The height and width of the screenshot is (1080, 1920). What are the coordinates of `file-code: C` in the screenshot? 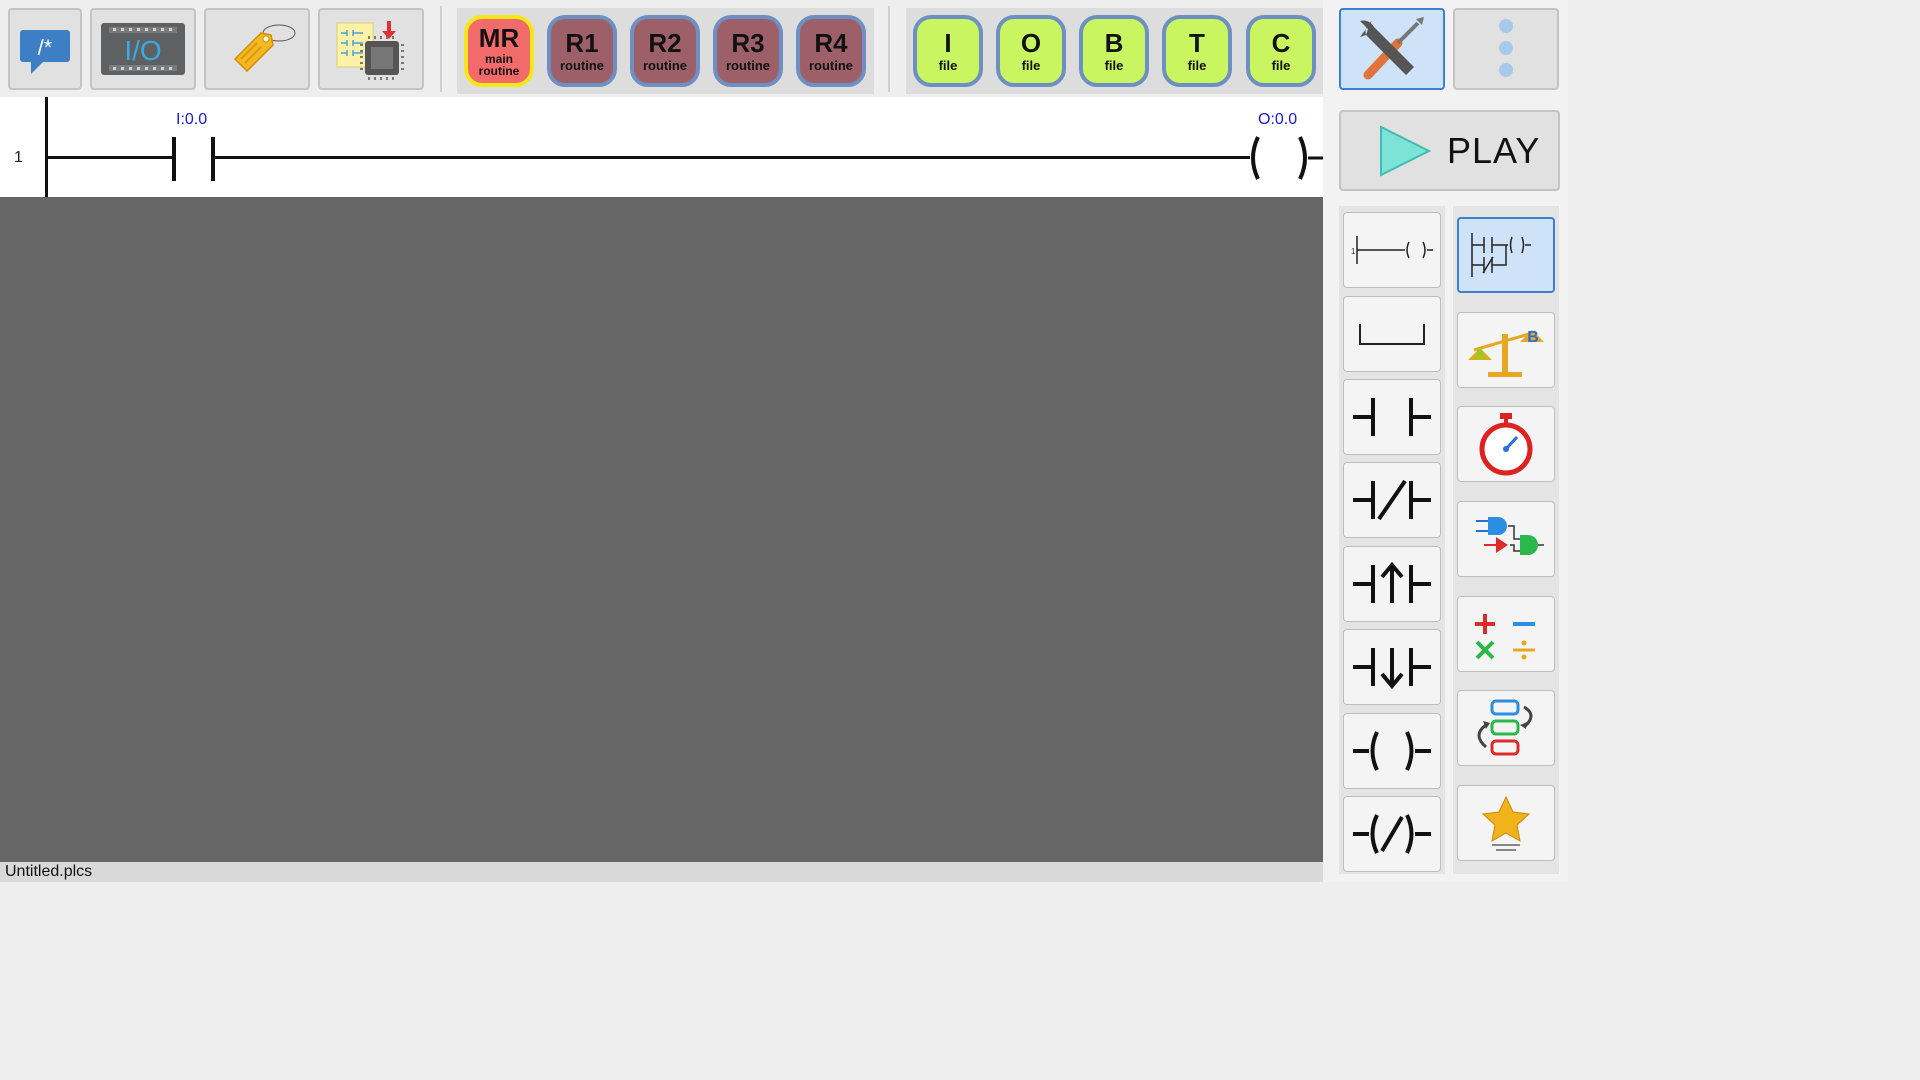 It's located at (1281, 43).